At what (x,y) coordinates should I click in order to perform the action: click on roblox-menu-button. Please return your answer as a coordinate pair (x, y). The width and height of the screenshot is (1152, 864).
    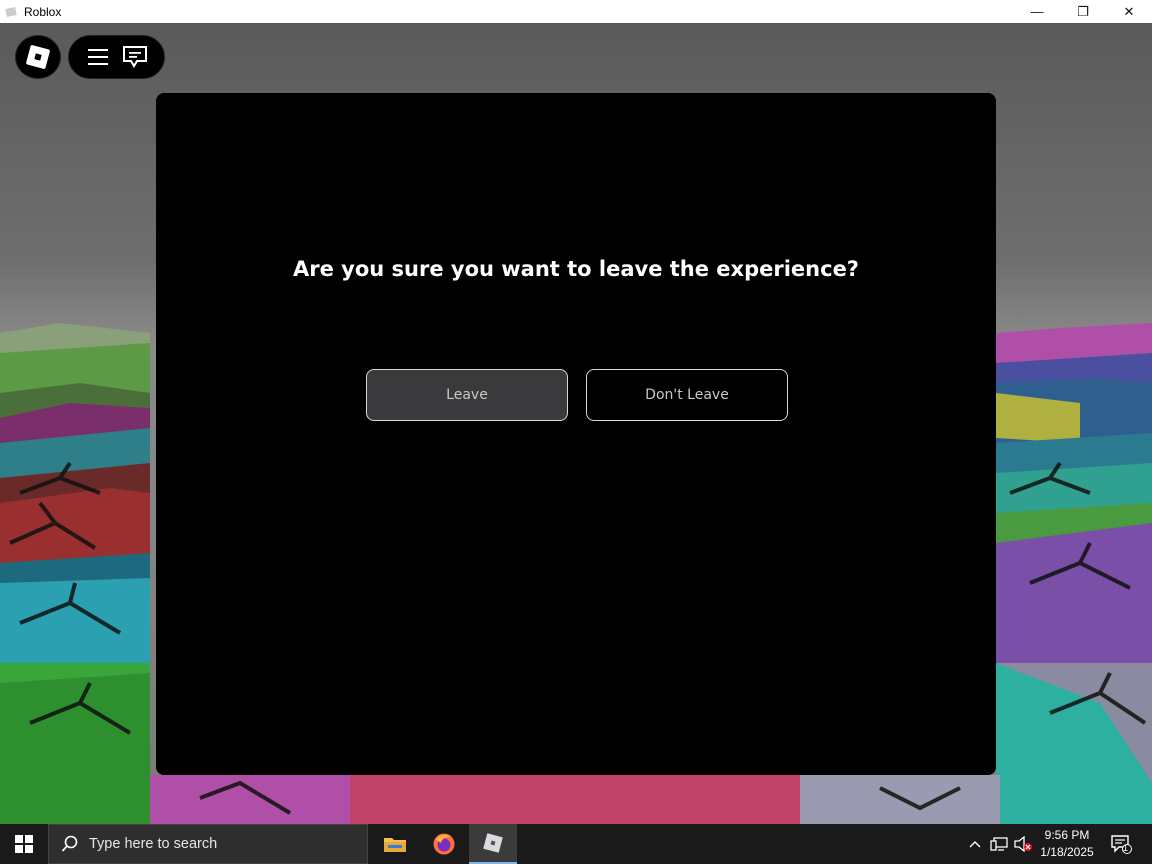
    Looking at the image, I should click on (38, 57).